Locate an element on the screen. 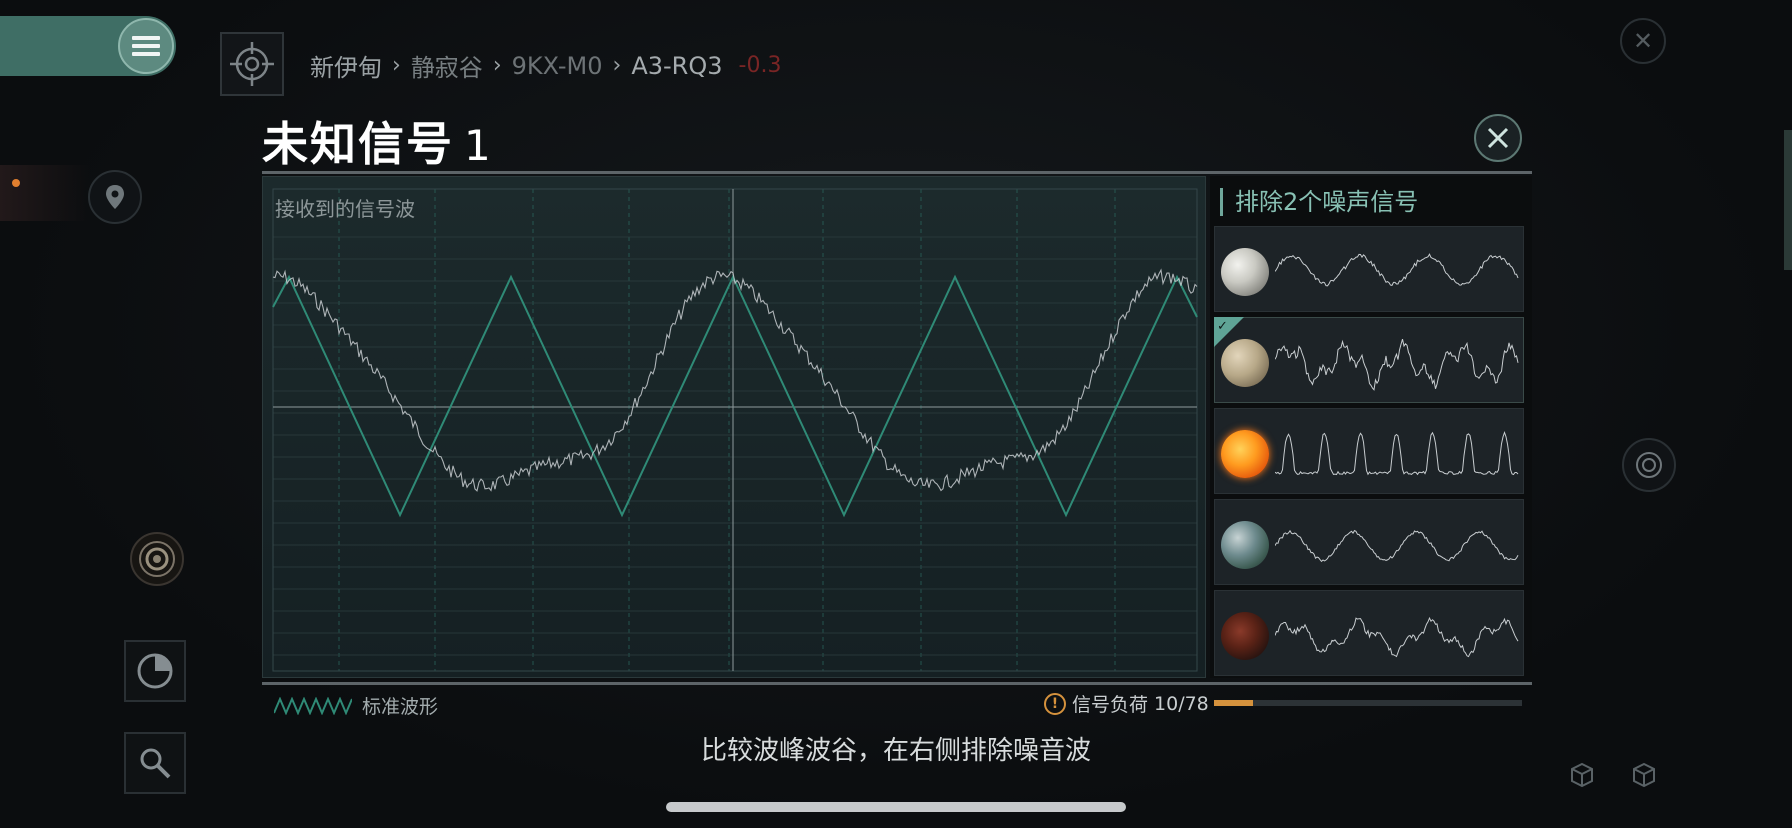 The height and width of the screenshot is (828, 1792). radar-button is located at coordinates (1649, 465).